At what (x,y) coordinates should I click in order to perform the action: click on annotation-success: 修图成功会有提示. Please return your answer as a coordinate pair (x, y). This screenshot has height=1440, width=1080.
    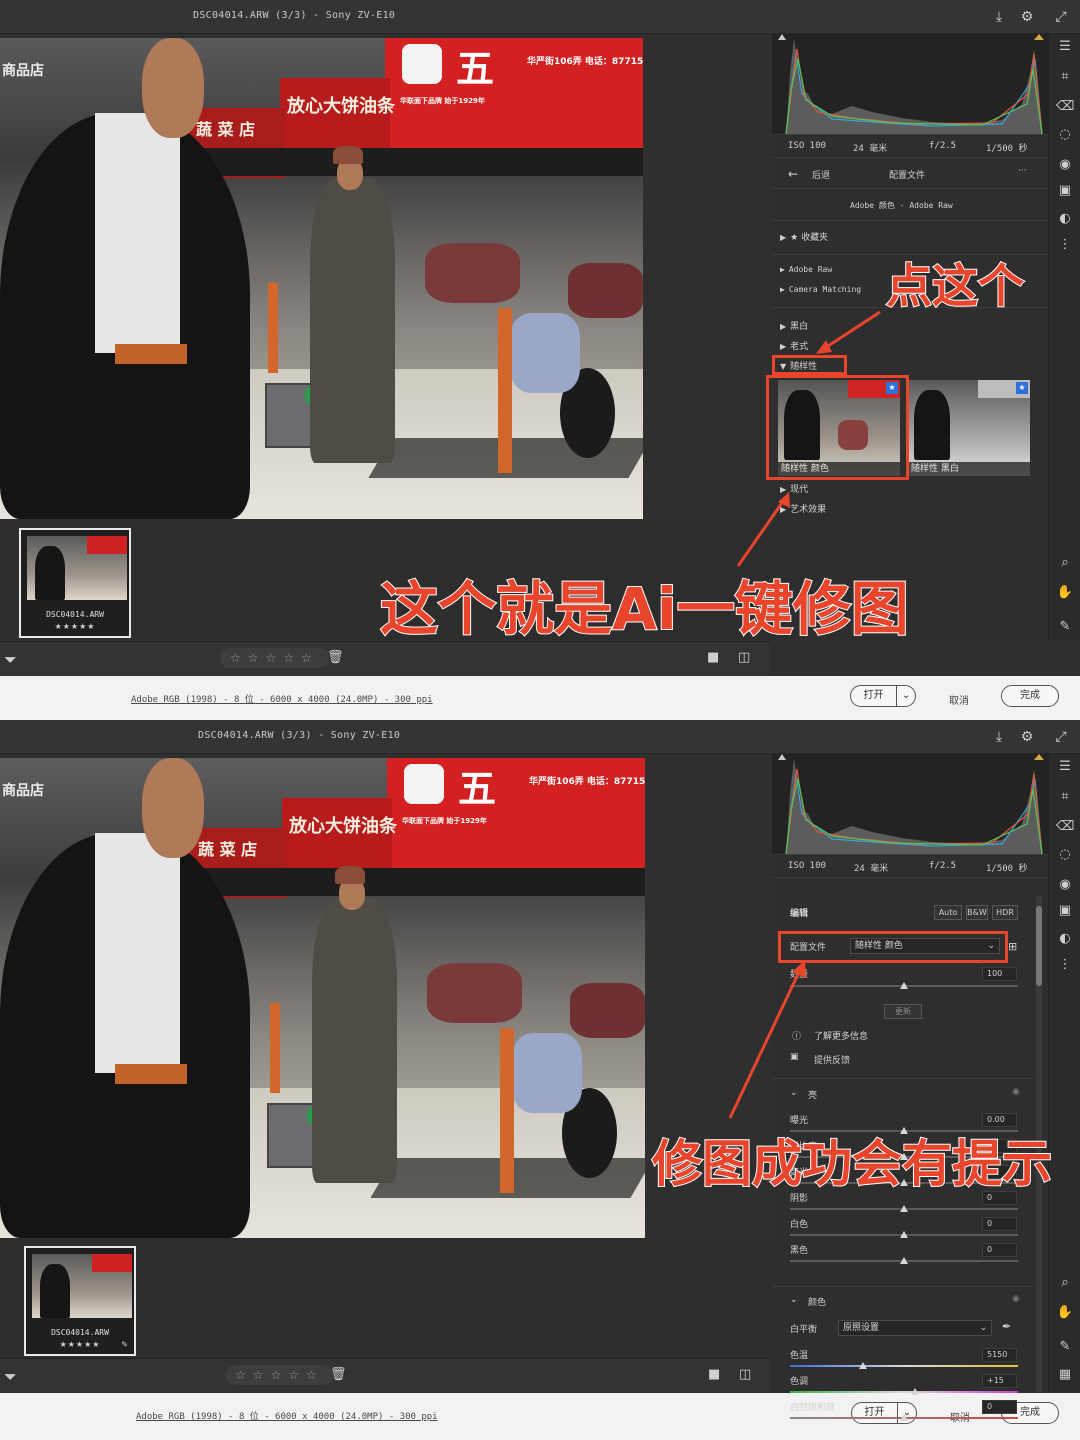
    Looking at the image, I should click on (852, 1164).